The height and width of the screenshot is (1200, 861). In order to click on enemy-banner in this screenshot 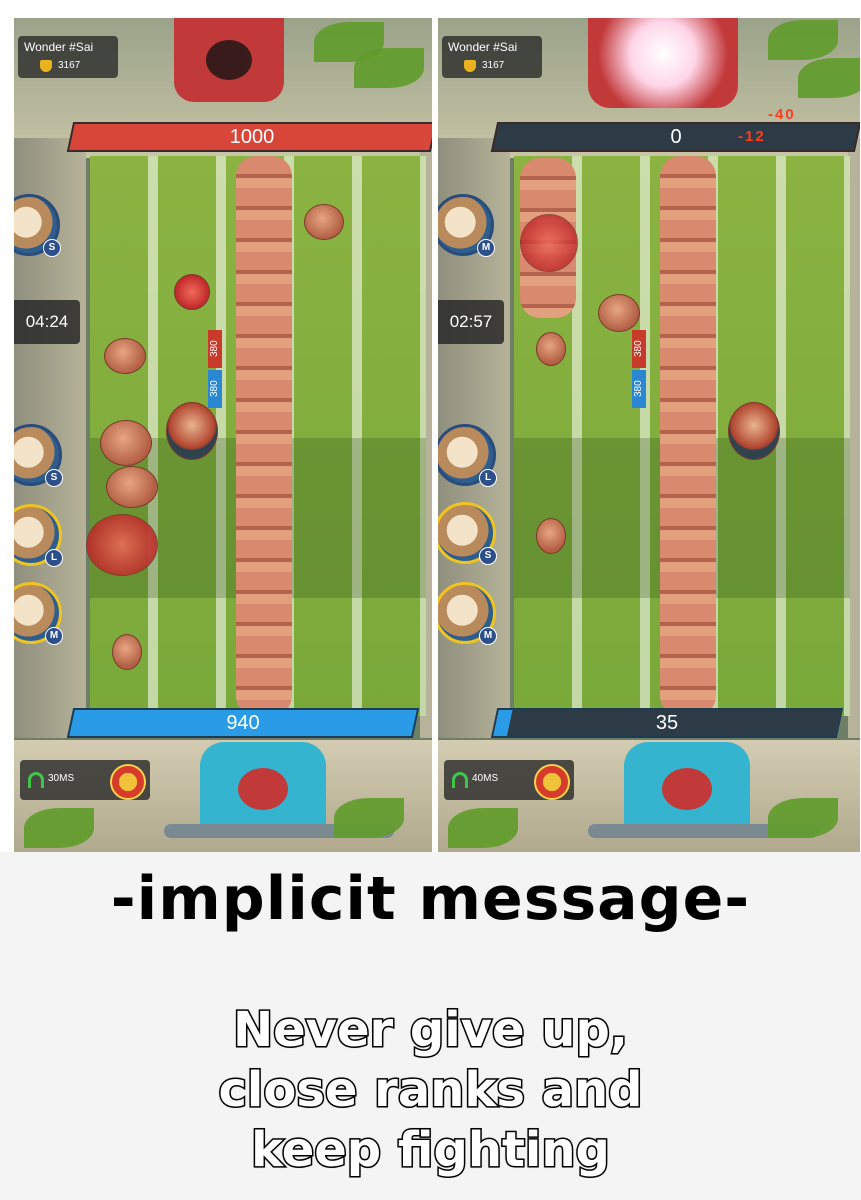, I will do `click(229, 60)`.